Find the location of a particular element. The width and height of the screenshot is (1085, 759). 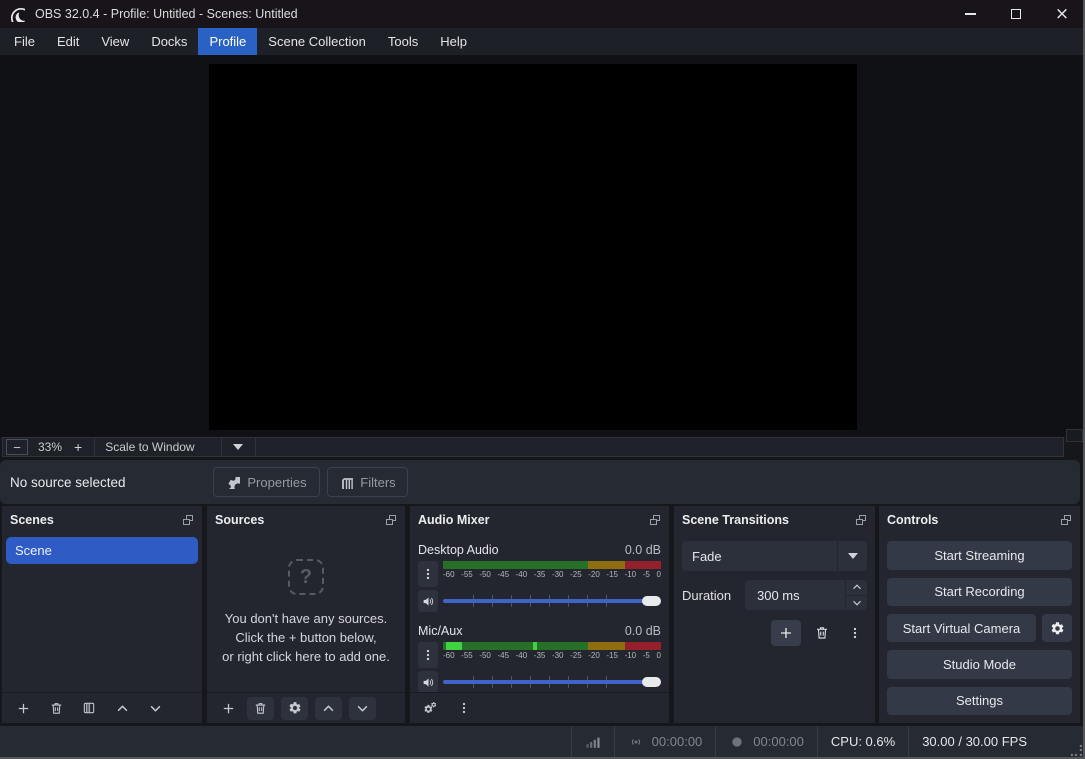

duration-increase-button is located at coordinates (856, 588).